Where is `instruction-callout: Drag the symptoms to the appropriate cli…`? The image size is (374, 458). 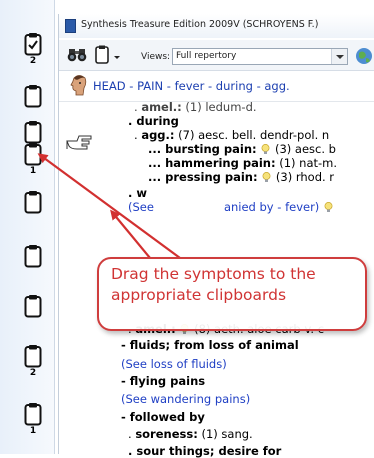
instruction-callout: Drag the symptoms to the appropriate cli… is located at coordinates (232, 294).